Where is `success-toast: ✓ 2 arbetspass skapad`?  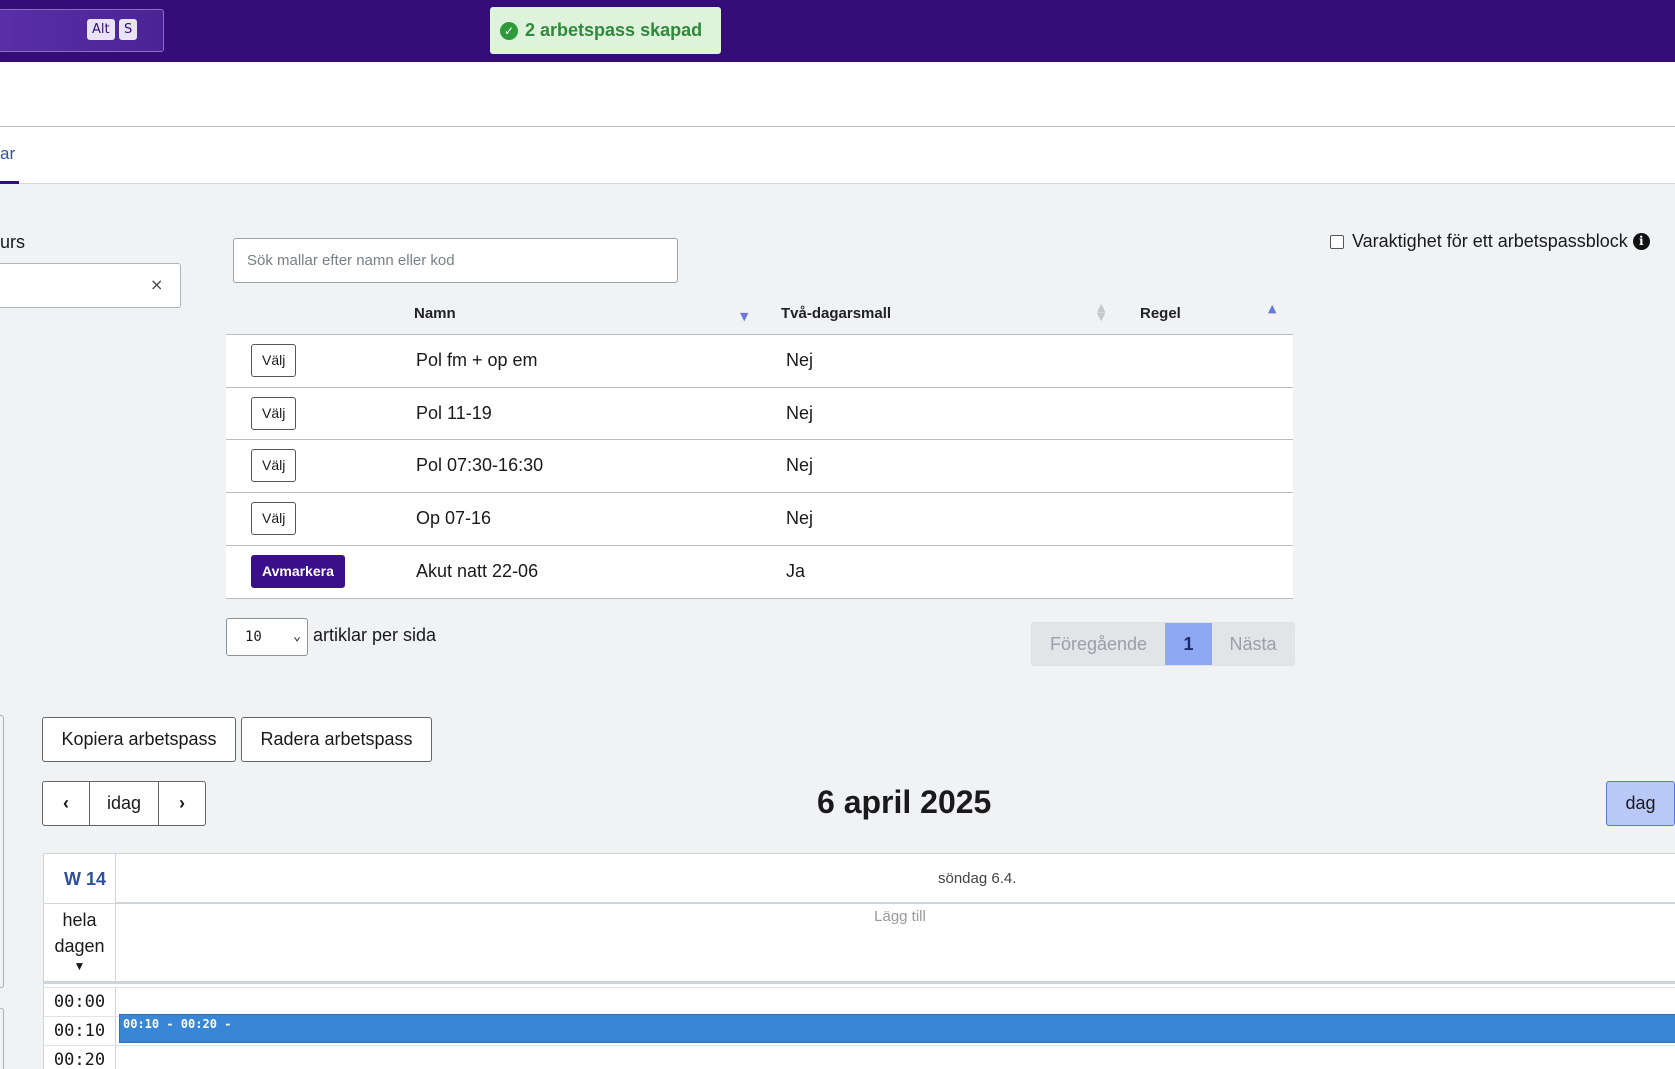
success-toast: ✓ 2 arbetspass skapad is located at coordinates (605, 30).